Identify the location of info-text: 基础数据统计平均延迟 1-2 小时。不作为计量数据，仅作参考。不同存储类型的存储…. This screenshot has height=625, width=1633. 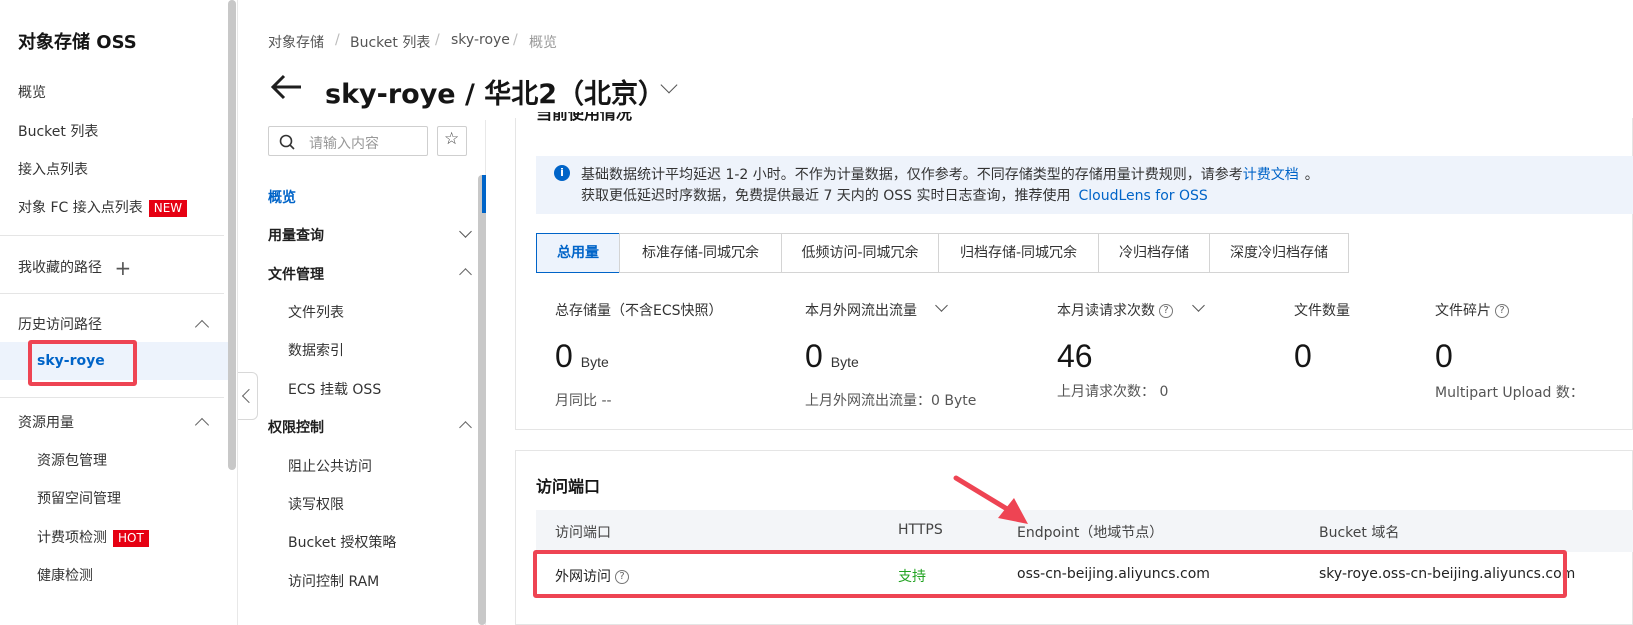
(912, 175).